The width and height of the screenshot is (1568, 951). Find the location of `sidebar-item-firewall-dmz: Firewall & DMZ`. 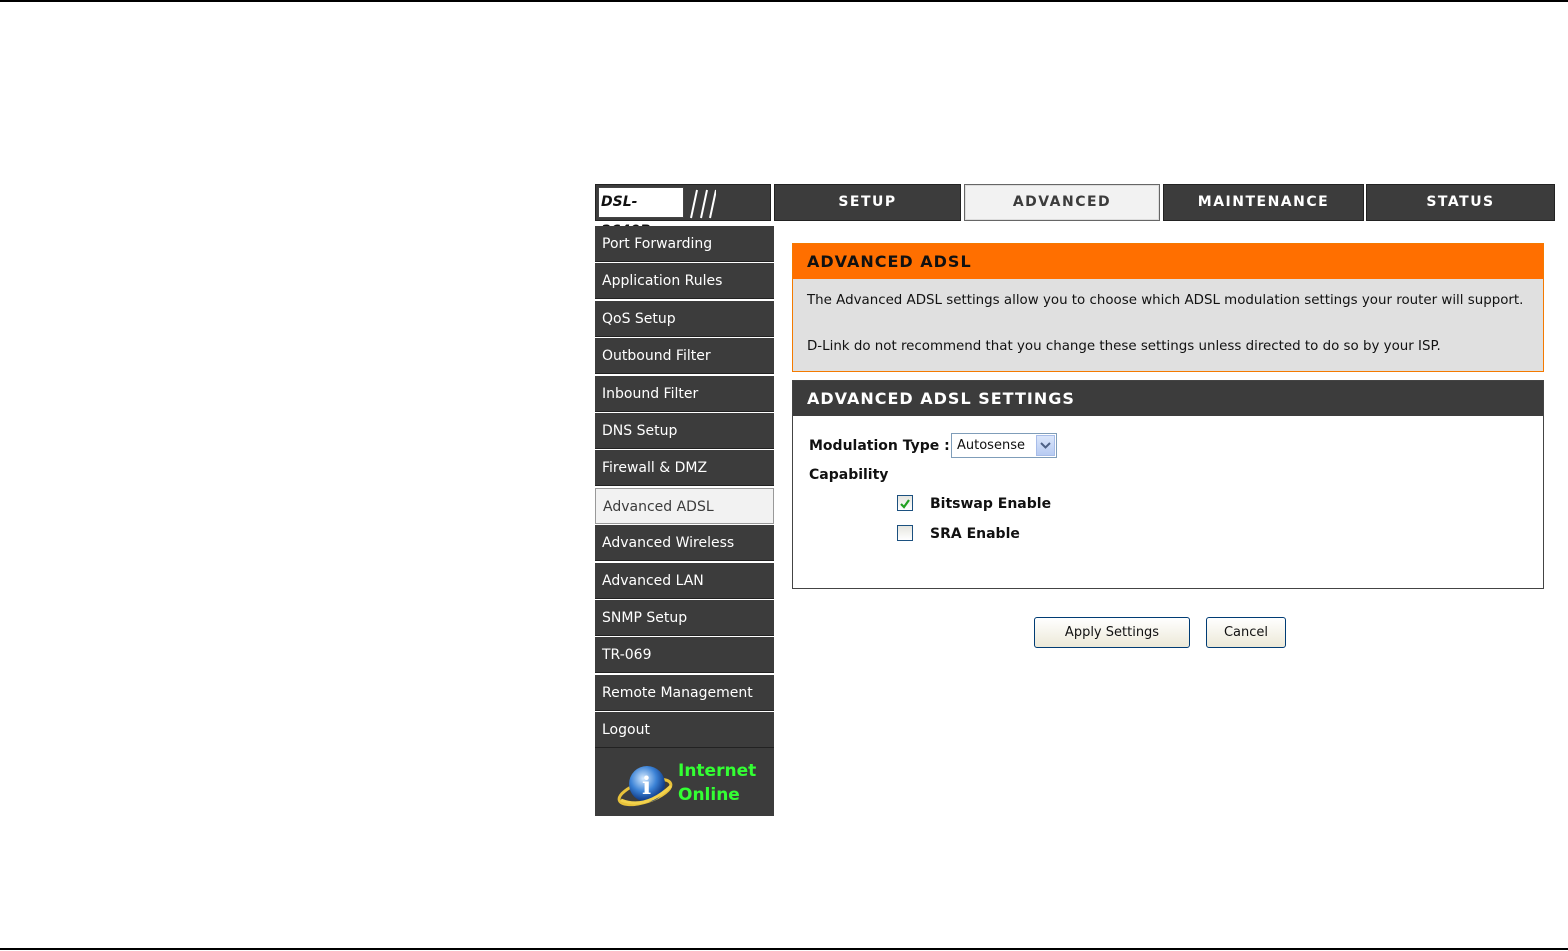

sidebar-item-firewall-dmz: Firewall & DMZ is located at coordinates (684, 468).